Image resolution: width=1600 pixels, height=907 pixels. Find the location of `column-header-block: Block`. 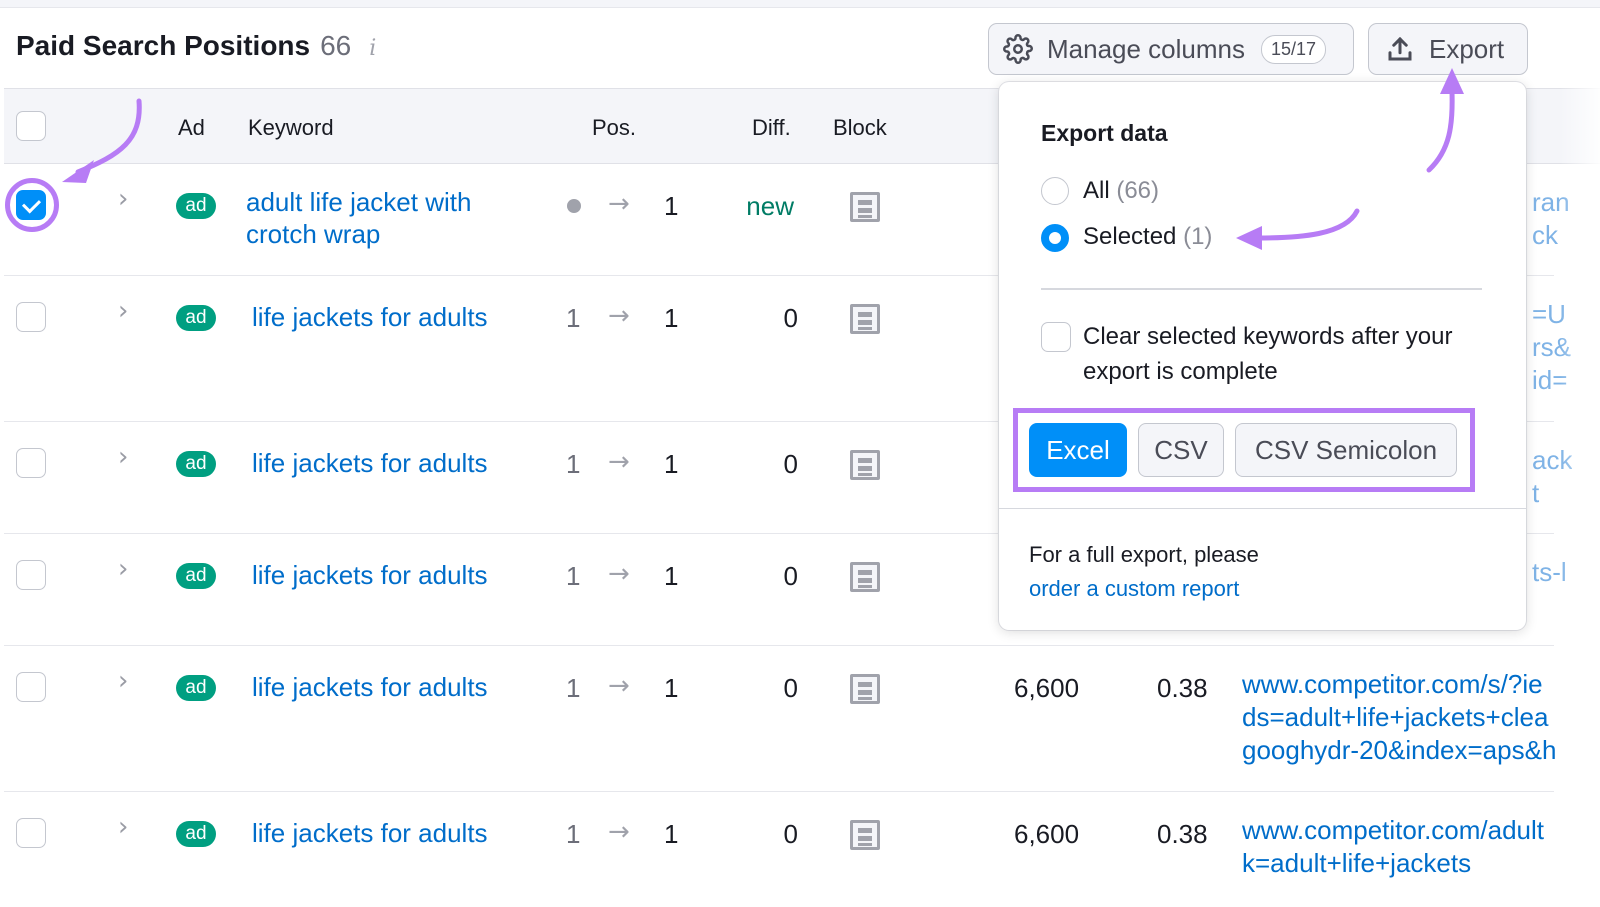

column-header-block: Block is located at coordinates (860, 128).